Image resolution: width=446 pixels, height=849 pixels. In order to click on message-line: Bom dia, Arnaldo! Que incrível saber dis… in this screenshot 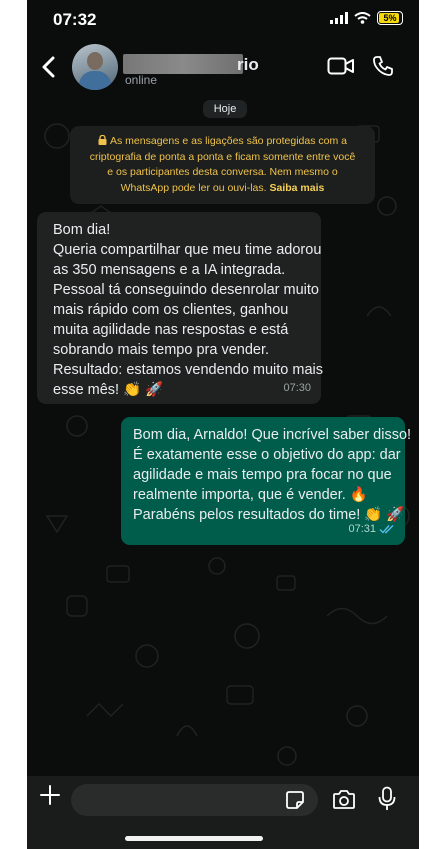, I will do `click(272, 435)`.